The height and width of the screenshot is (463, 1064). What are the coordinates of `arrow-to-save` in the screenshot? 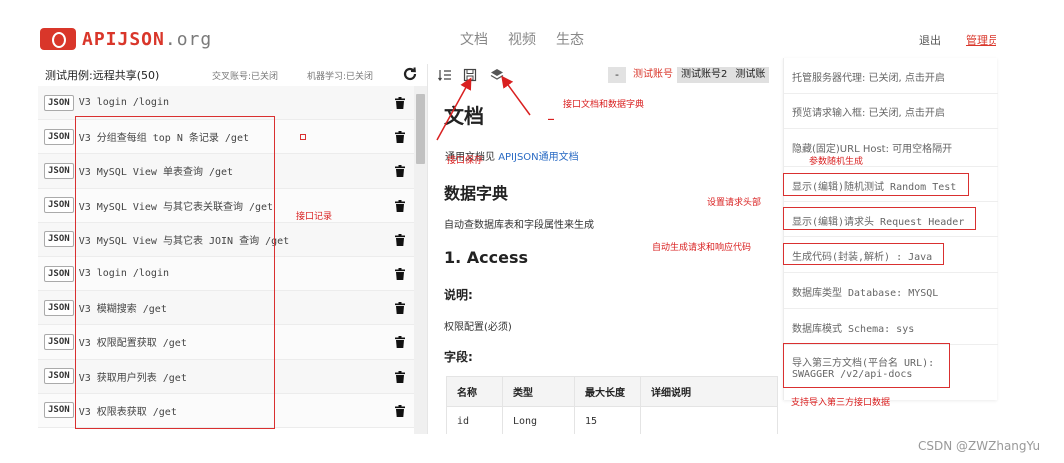 It's located at (454, 109).